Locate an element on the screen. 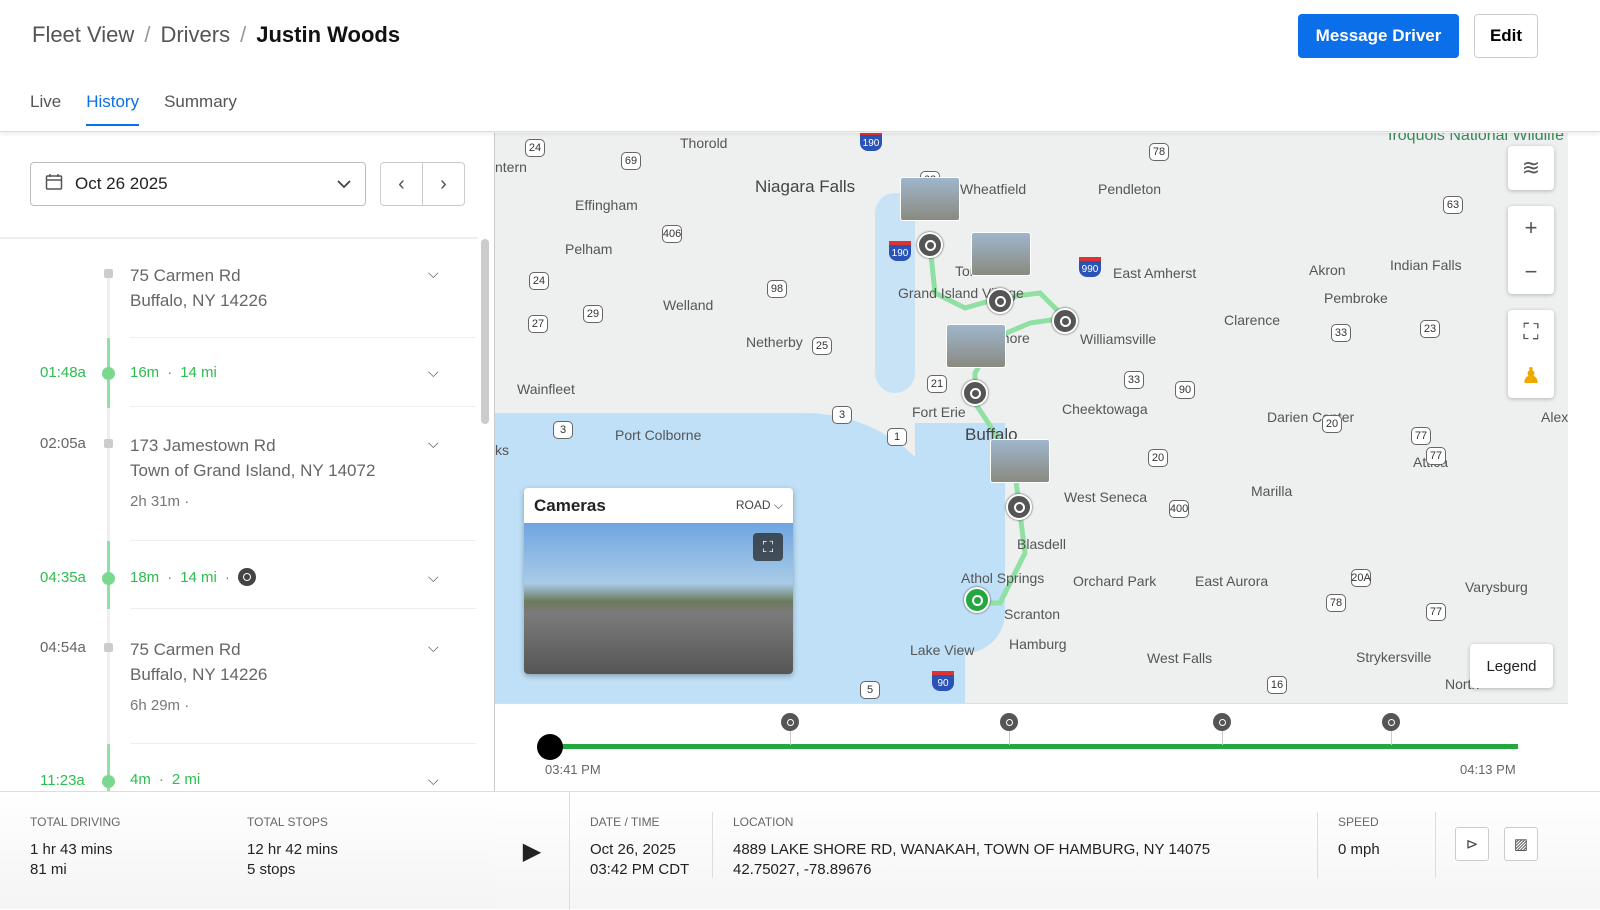 The image size is (1600, 910). route-shield-icon: 78 is located at coordinates (1159, 152).